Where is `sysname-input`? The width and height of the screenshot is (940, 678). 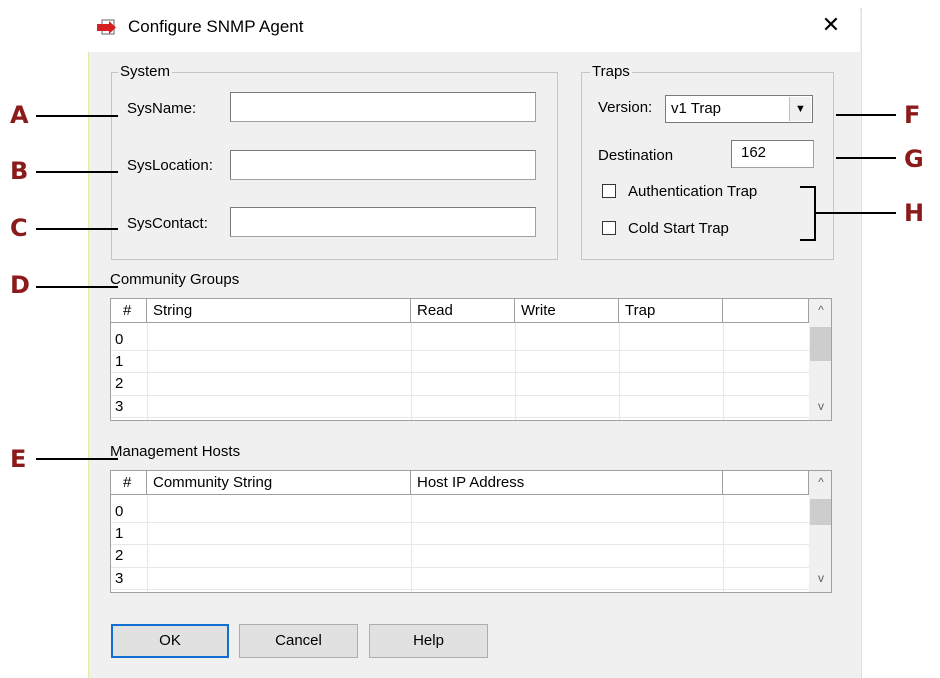 sysname-input is located at coordinates (383, 107).